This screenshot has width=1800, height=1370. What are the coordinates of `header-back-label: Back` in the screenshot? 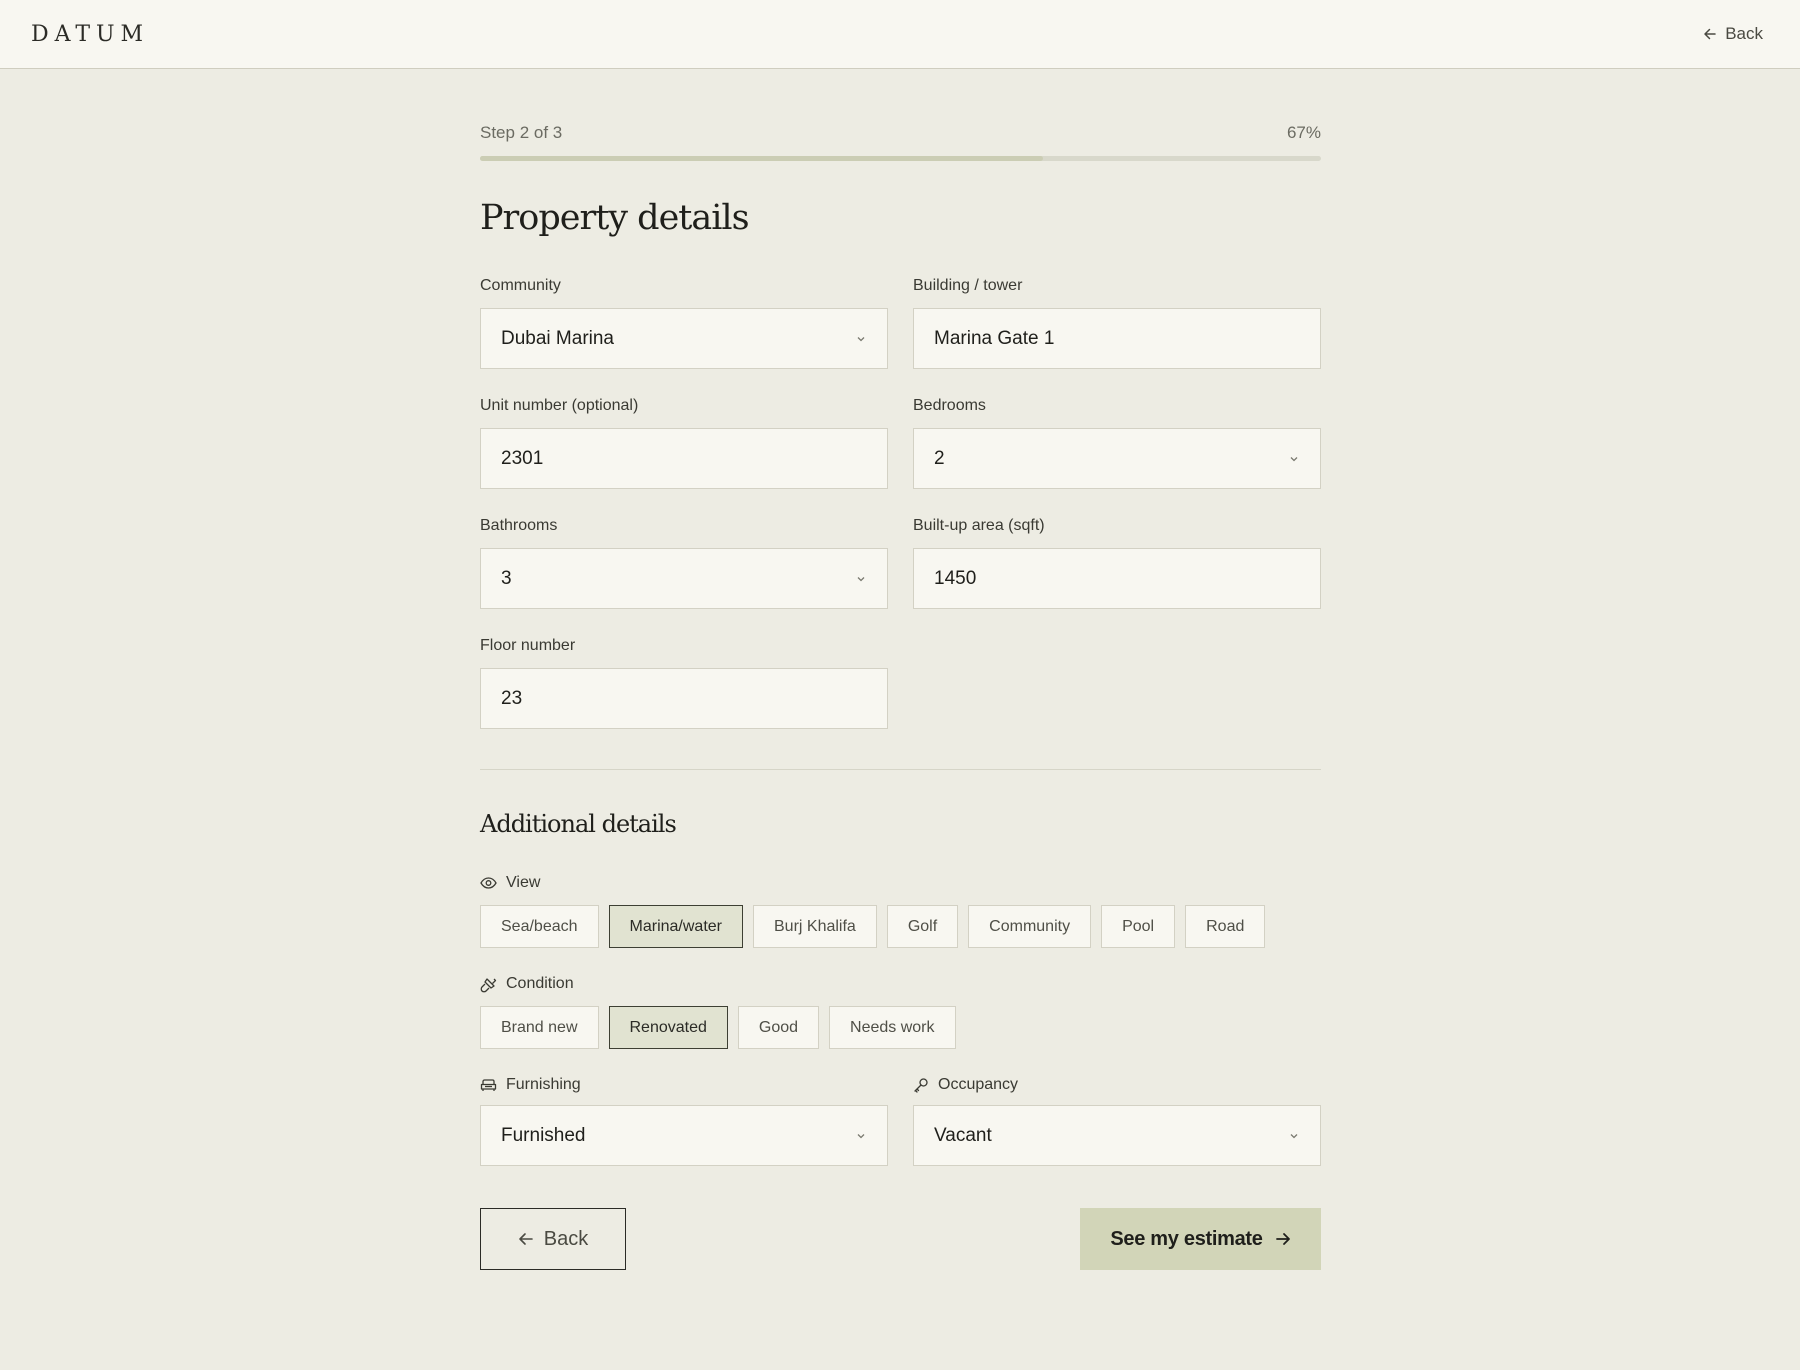 It's located at (1744, 33).